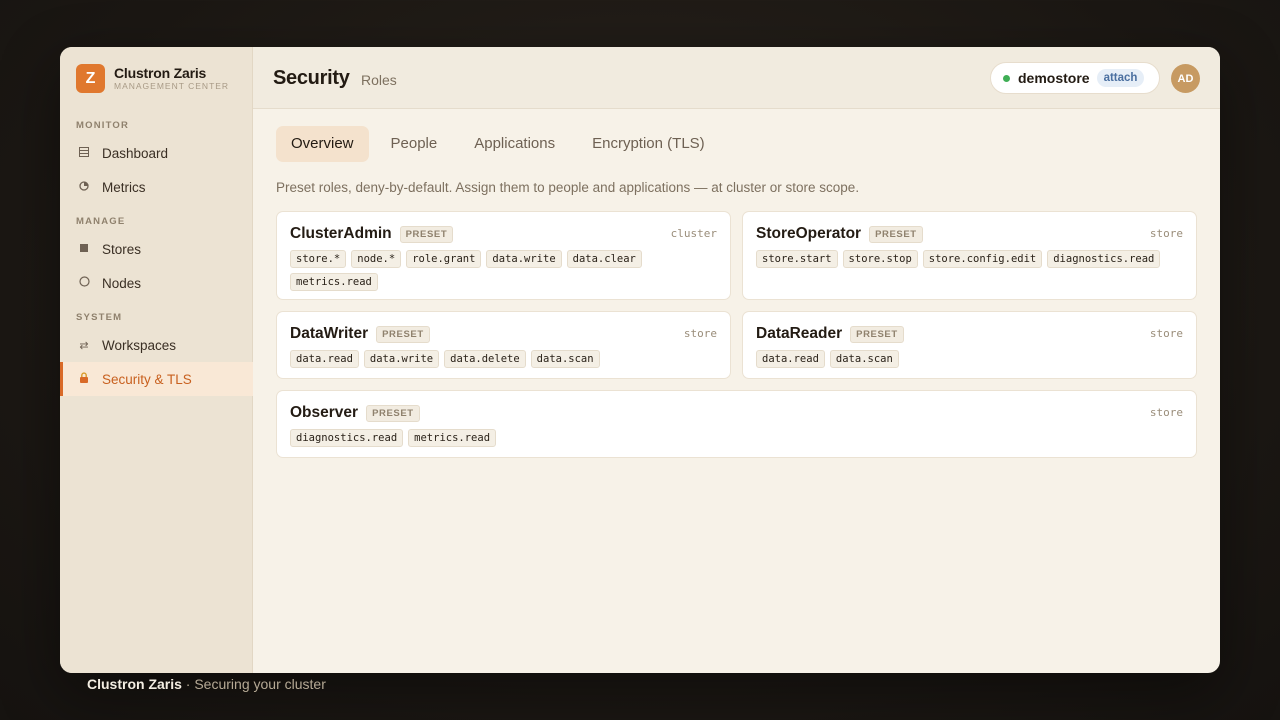 This screenshot has height=720, width=1280. I want to click on permission-tag: store.stop, so click(880, 259).